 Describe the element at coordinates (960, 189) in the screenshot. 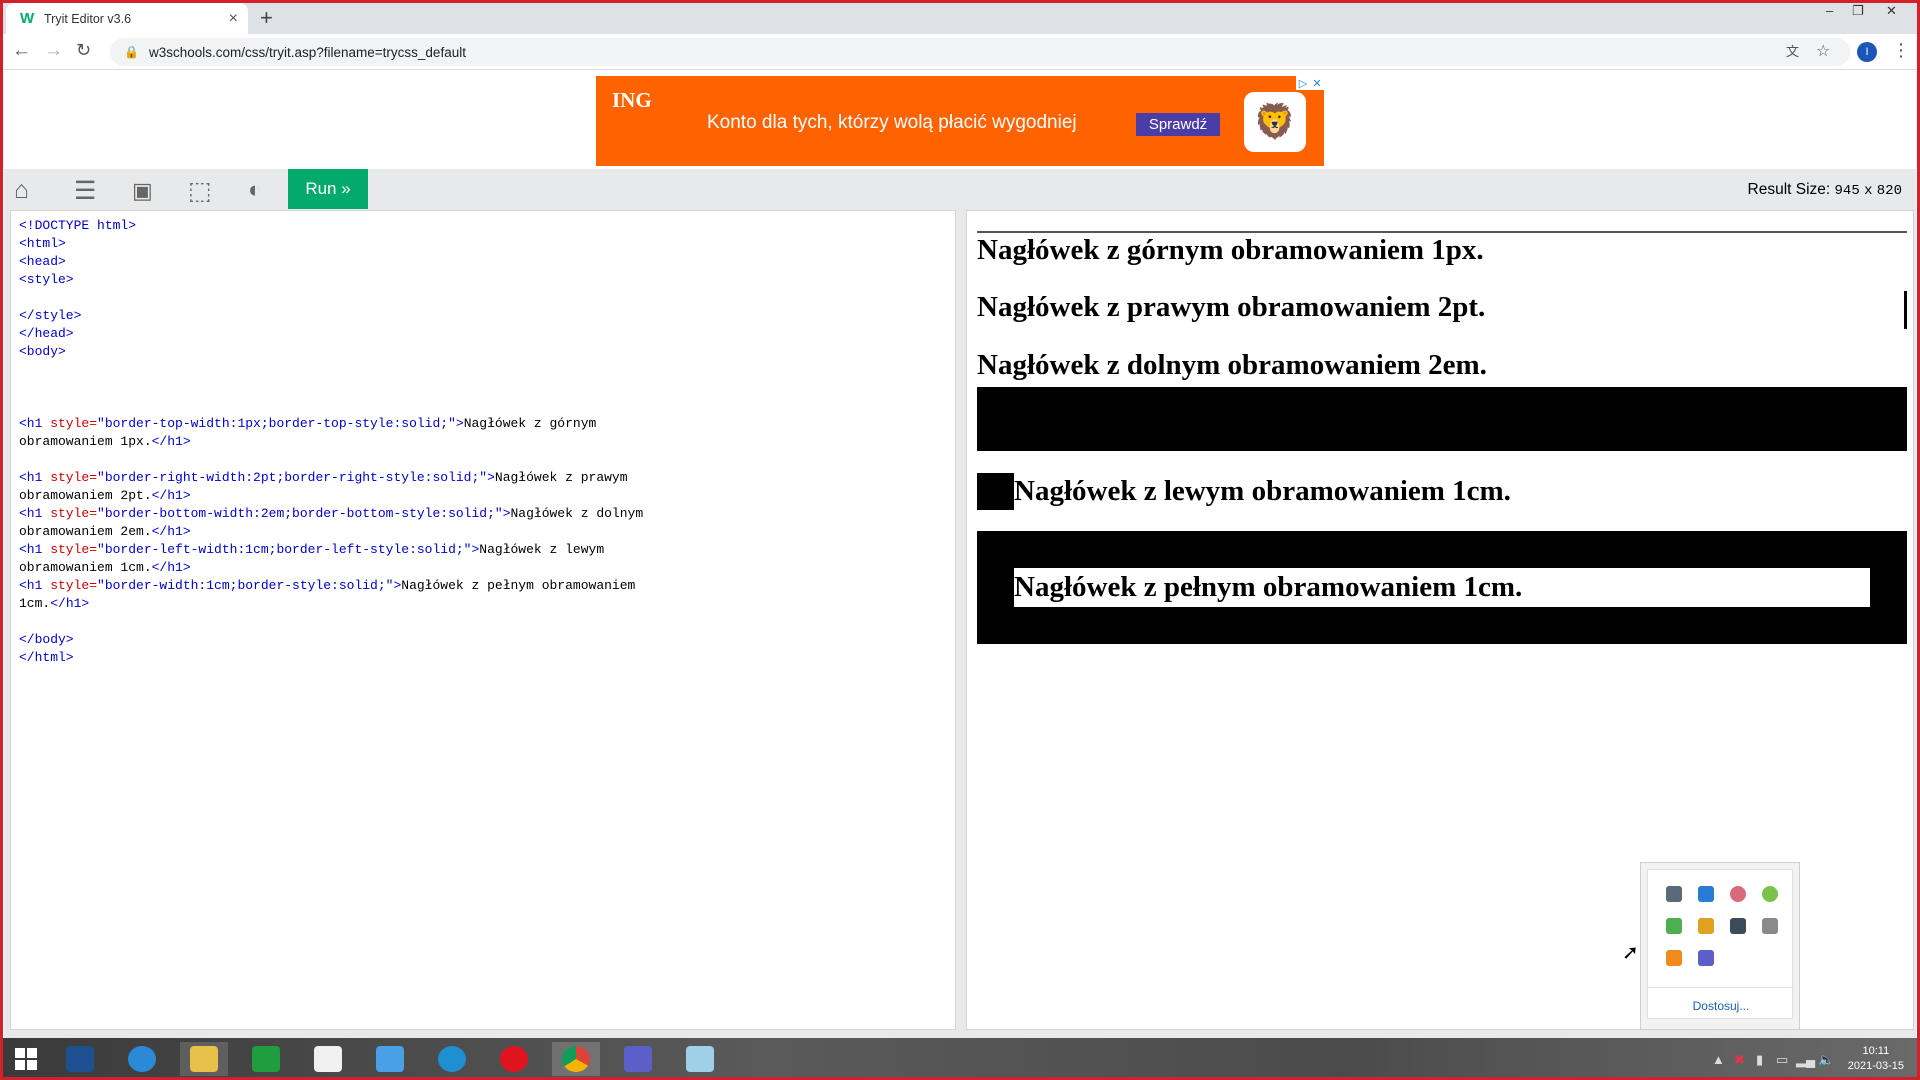

I see `tryit-toolbar: ⌂ ☰ ▣ ⬚ ◐ Run » Result Size: 945 x 820` at that location.